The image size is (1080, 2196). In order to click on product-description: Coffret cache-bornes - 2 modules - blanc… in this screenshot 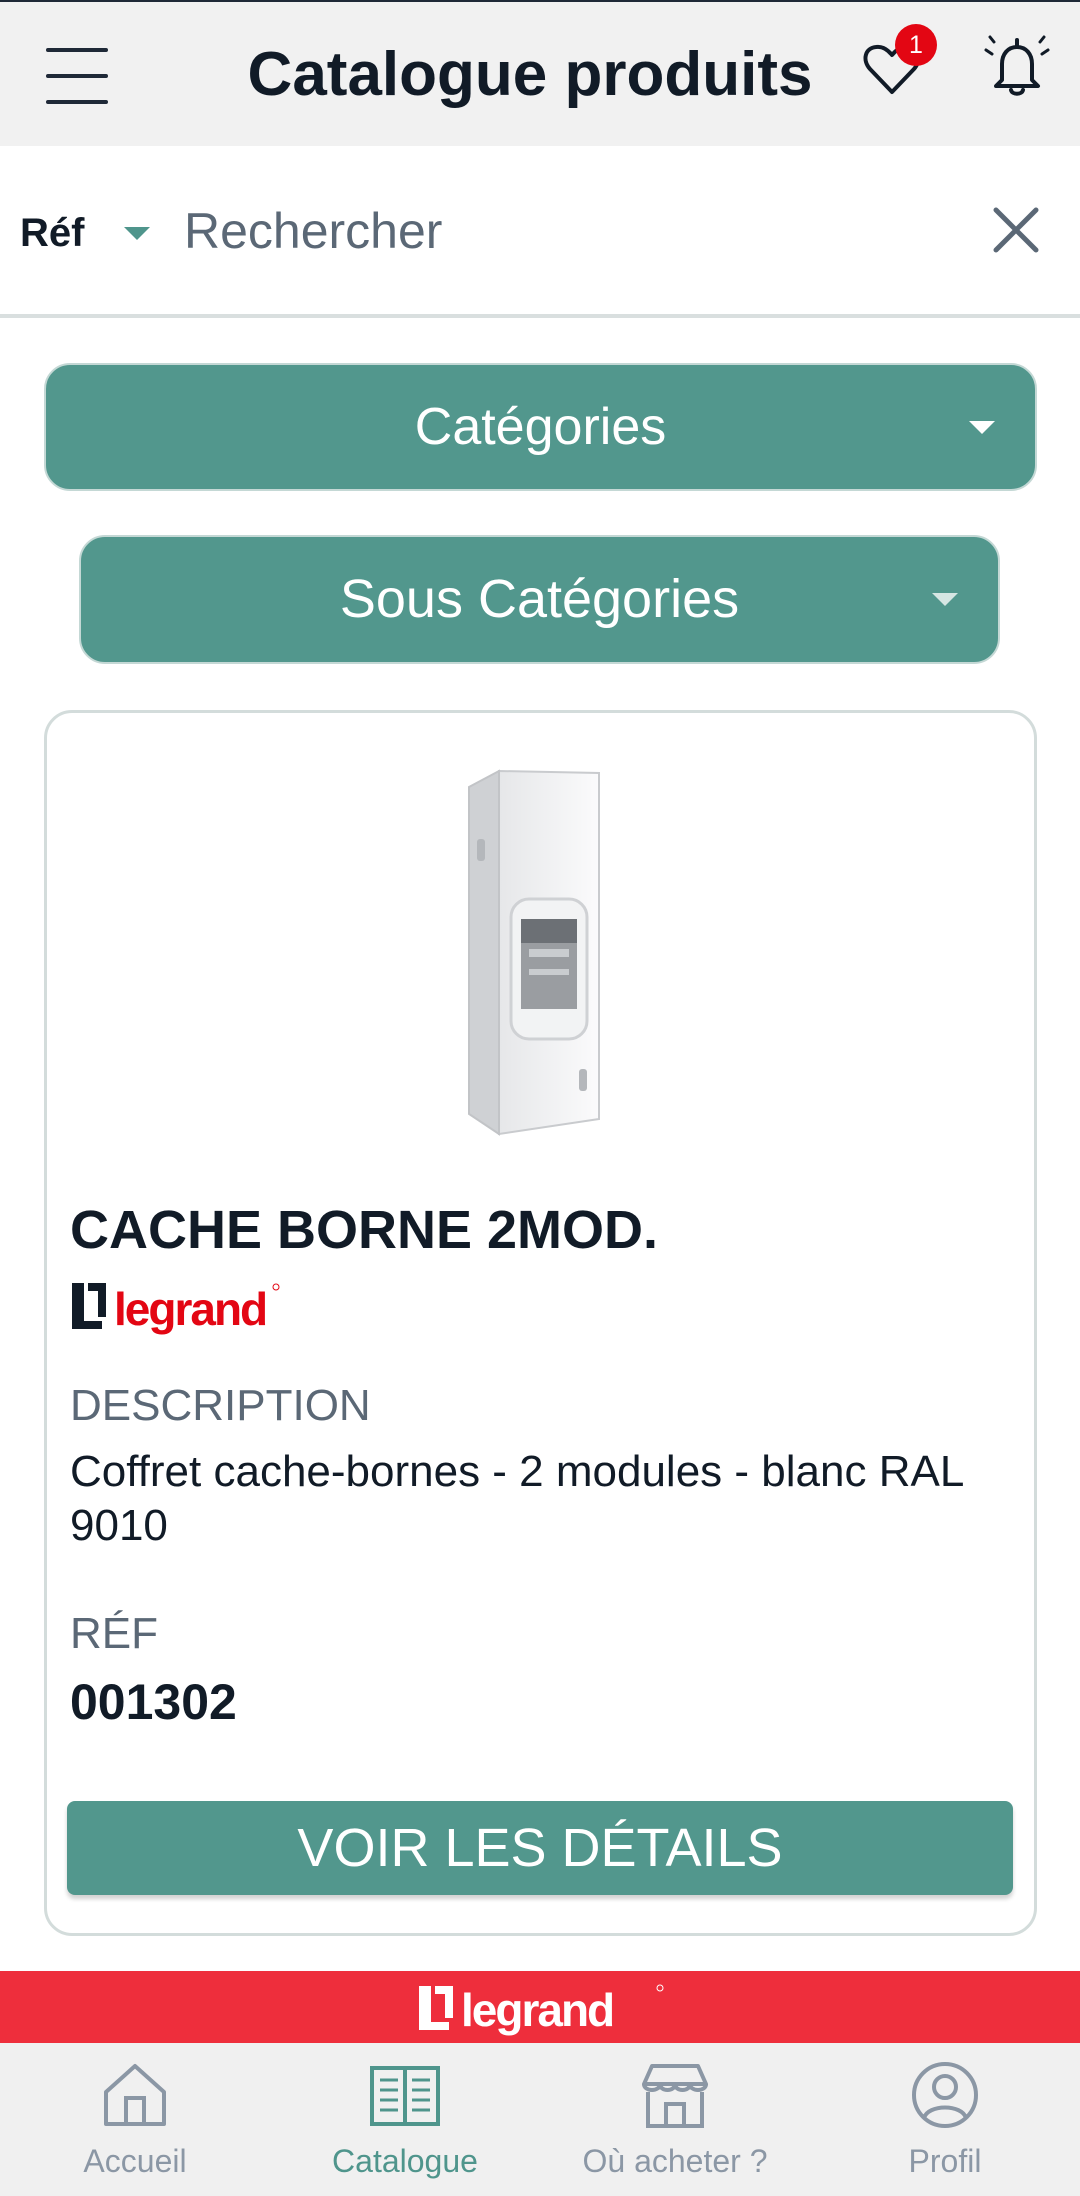, I will do `click(516, 1498)`.